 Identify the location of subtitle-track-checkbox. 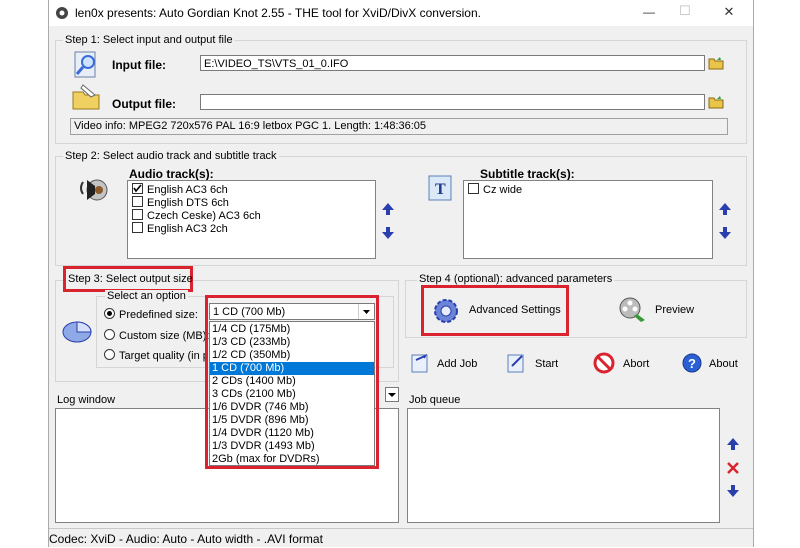
(473, 188).